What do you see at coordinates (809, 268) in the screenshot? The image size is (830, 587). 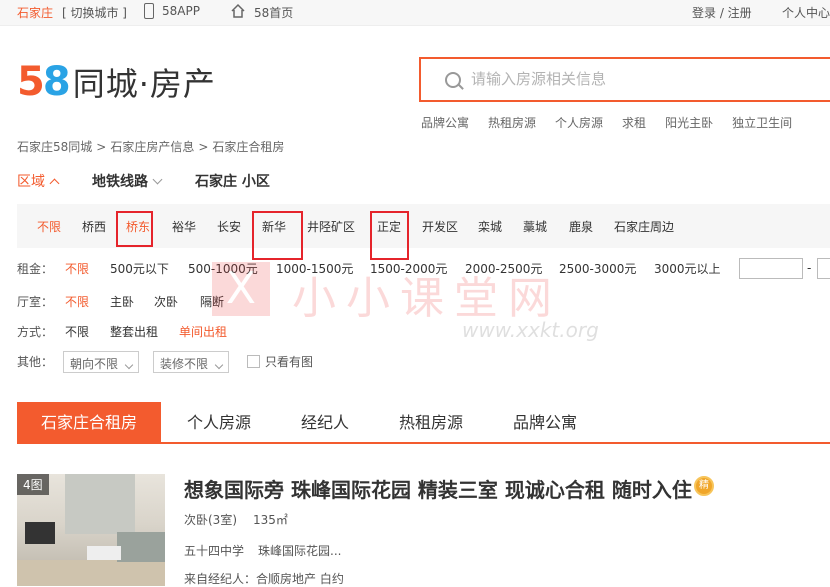 I see `price-range-dash: -` at bounding box center [809, 268].